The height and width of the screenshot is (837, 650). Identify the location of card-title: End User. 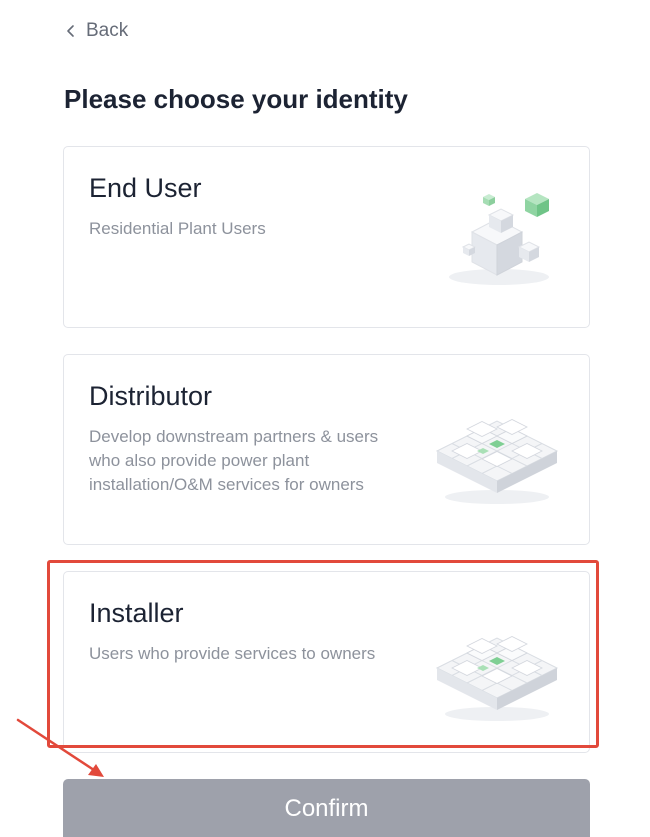
(145, 188).